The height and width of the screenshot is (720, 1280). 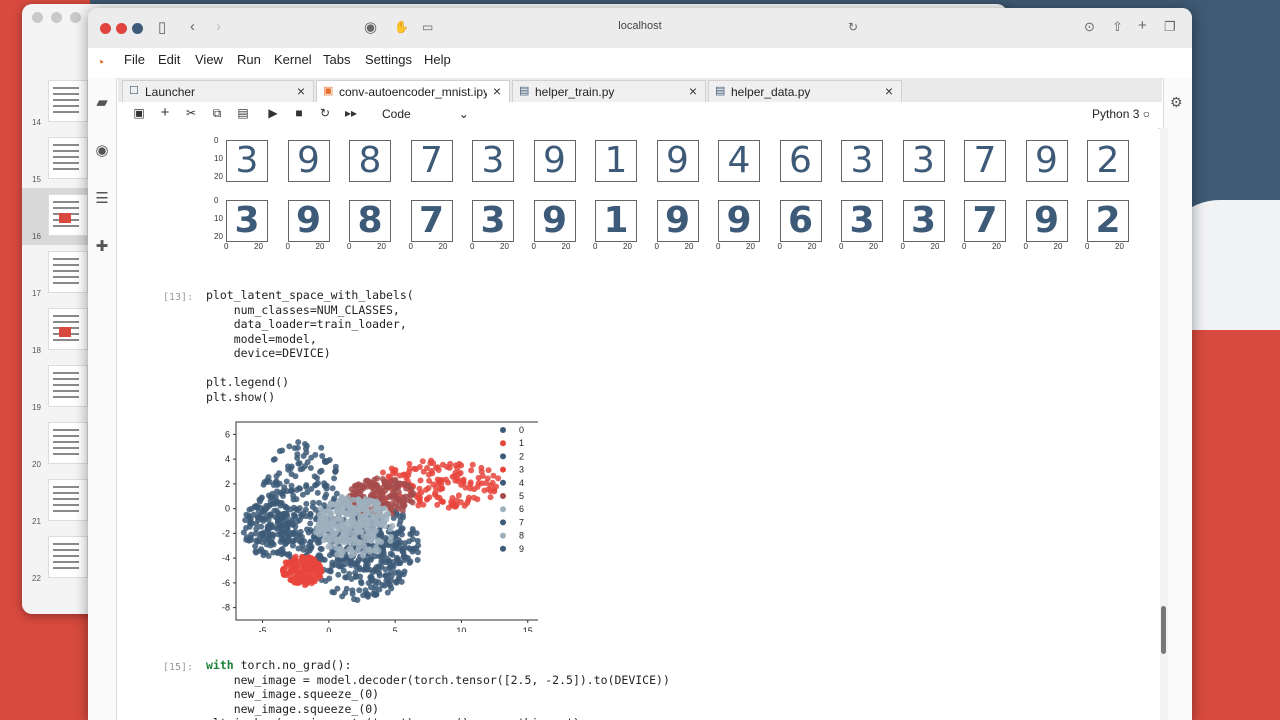 I want to click on address-bar: localhost, so click(x=640, y=26).